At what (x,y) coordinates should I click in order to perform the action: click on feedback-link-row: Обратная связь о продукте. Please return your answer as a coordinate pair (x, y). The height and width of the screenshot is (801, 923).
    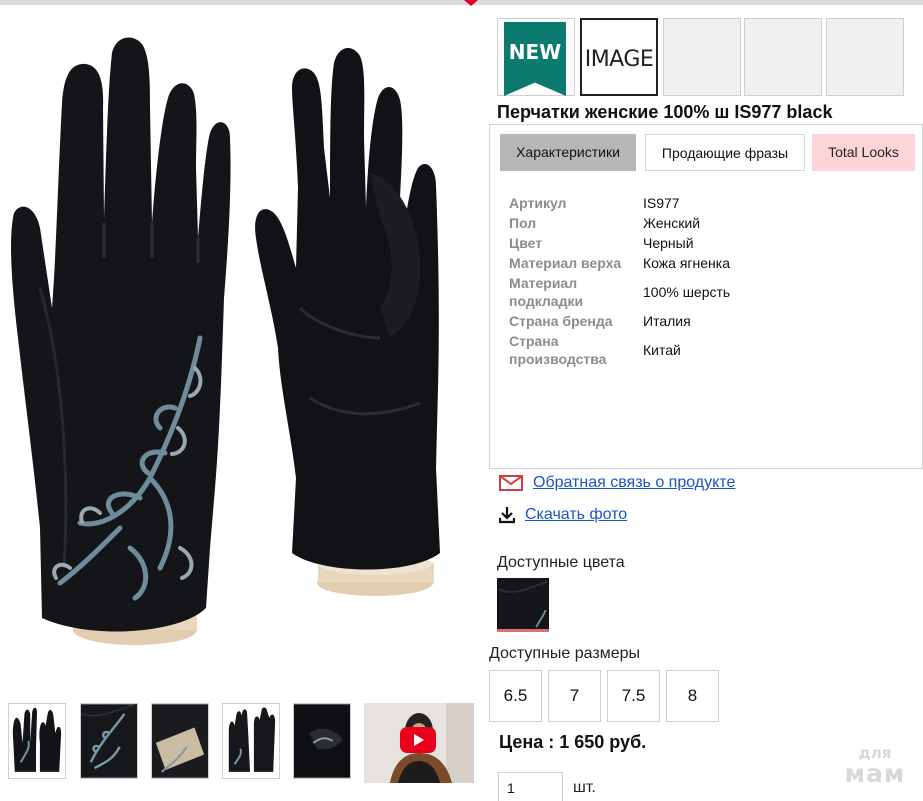
    Looking at the image, I should click on (617, 483).